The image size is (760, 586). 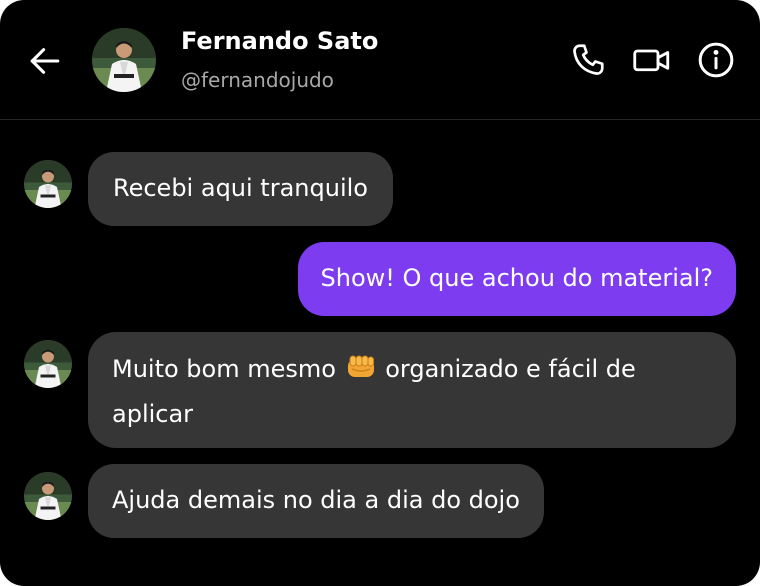 I want to click on oncoming-fist-emoji, so click(x=361, y=373).